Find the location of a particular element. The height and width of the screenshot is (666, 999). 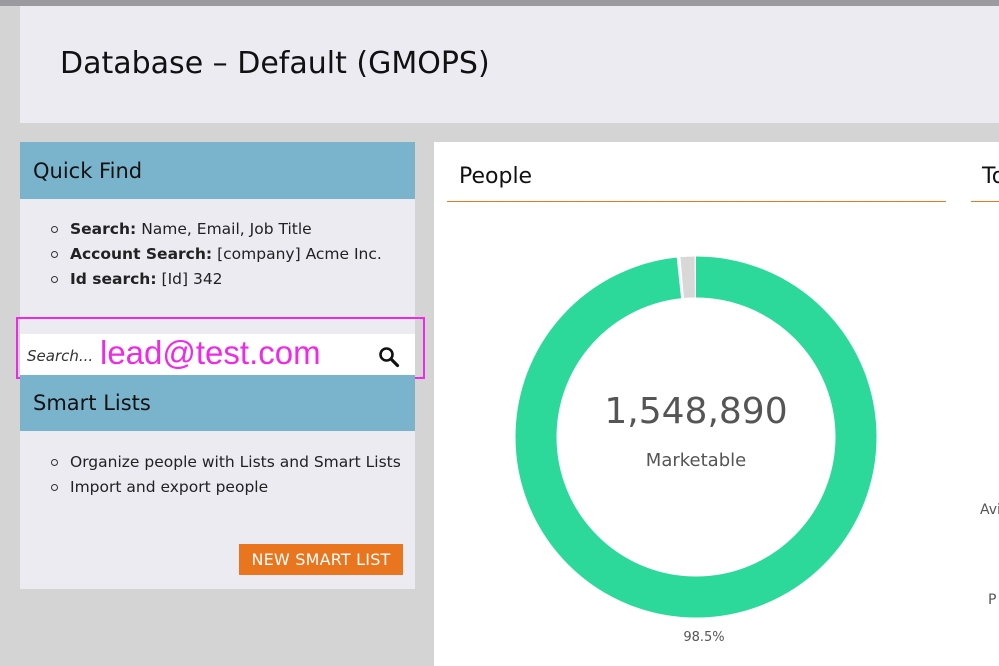

side-label: Avi is located at coordinates (989, 510).